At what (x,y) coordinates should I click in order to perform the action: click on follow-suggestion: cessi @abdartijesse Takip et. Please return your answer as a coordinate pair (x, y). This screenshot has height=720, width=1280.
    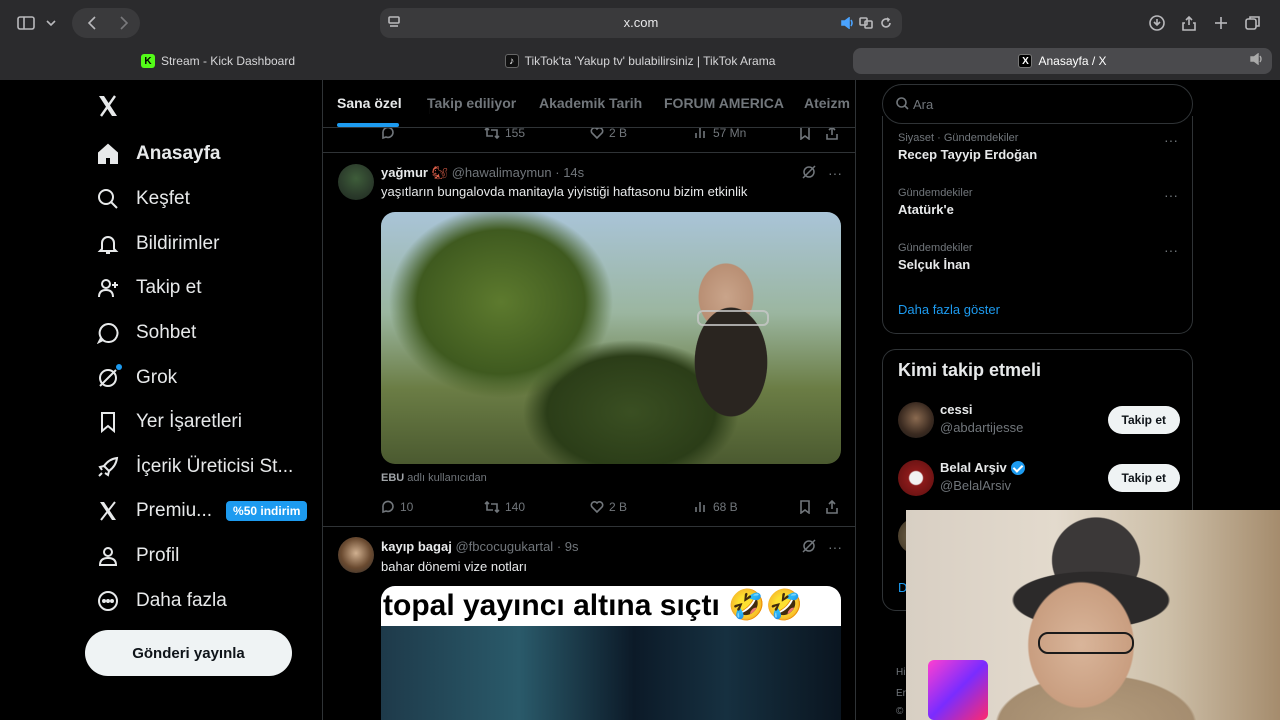
    Looking at the image, I should click on (1039, 420).